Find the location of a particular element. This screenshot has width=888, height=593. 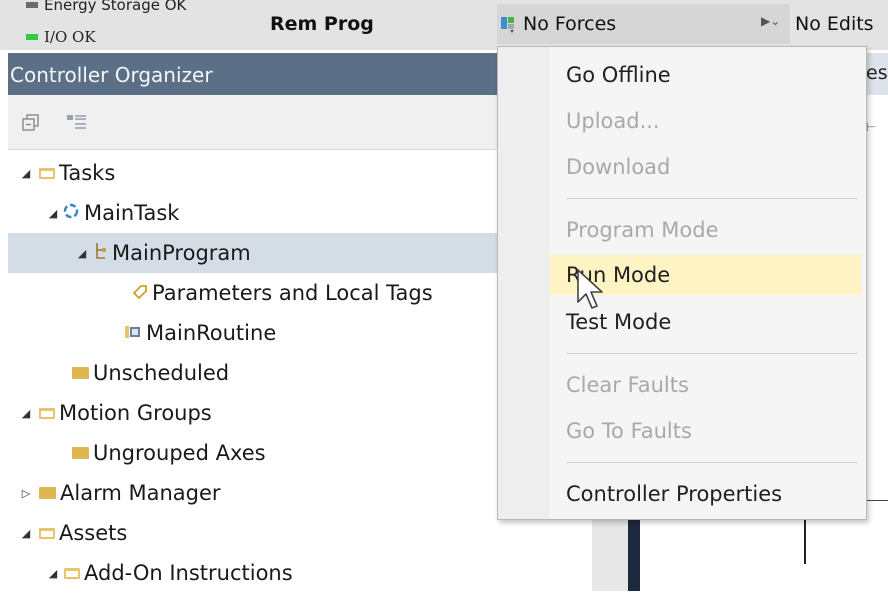

menu-item-go-offline: Go Offline is located at coordinates (682, 75).